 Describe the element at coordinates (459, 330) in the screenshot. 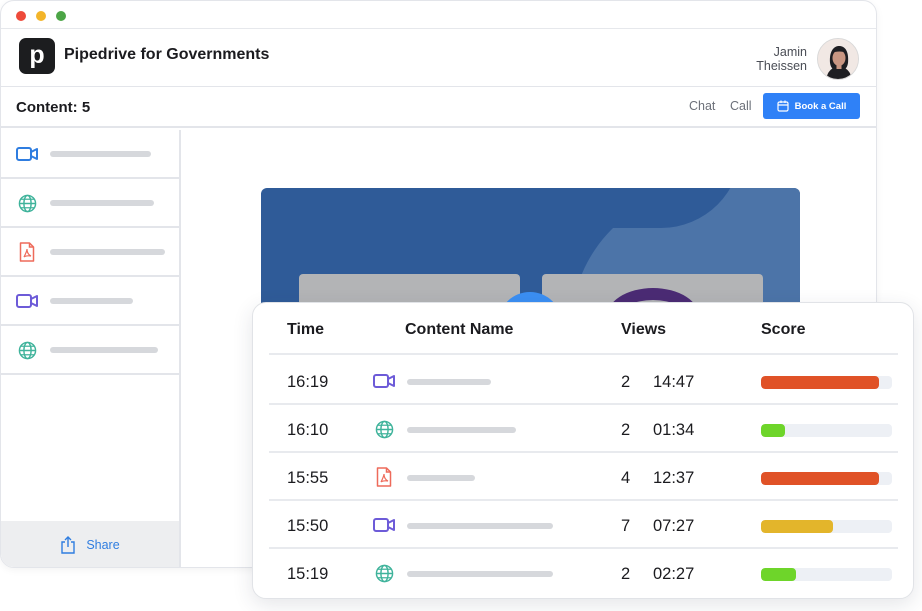

I see `column-header-content-name: Content Name` at that location.